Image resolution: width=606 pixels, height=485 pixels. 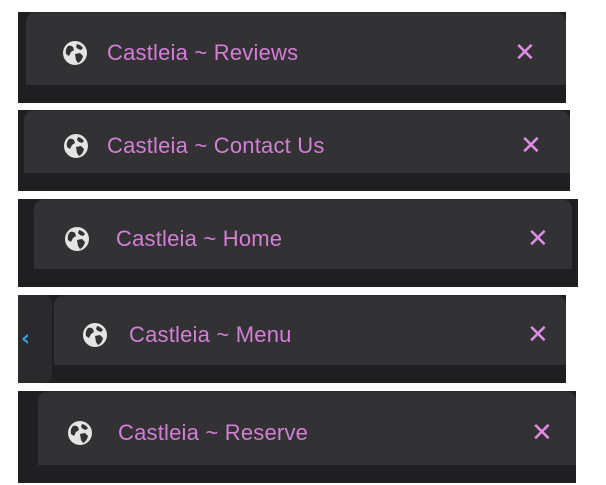 What do you see at coordinates (303, 238) in the screenshot?
I see `tab-home: Castleia ~ Home ✕` at bounding box center [303, 238].